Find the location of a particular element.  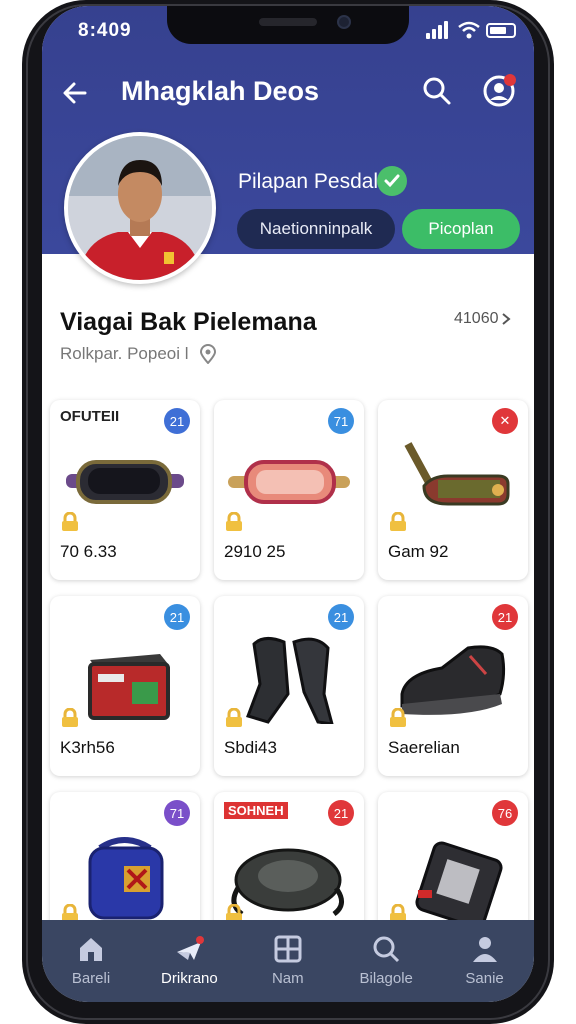

status-icons is located at coordinates (474, 31).